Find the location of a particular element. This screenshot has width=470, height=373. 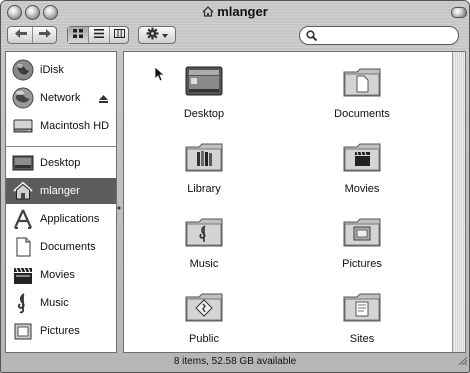

sidebar-item-mlanger: mlanger is located at coordinates (61, 191).